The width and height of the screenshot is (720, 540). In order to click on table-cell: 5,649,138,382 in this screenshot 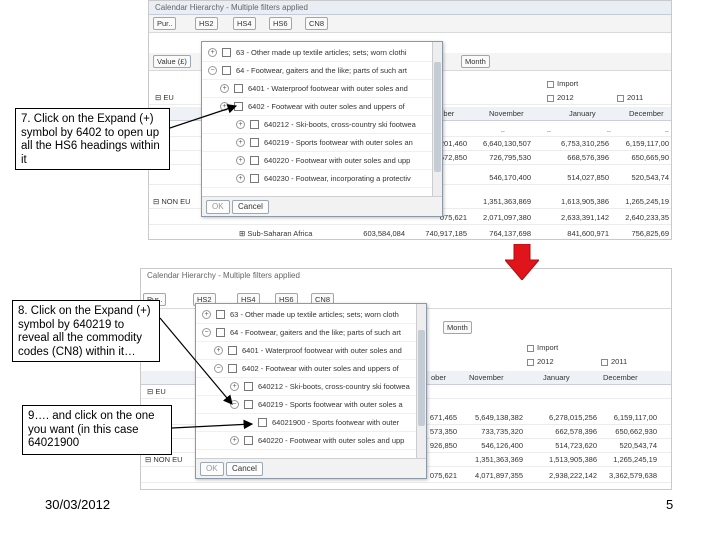, I will do `click(499, 417)`.